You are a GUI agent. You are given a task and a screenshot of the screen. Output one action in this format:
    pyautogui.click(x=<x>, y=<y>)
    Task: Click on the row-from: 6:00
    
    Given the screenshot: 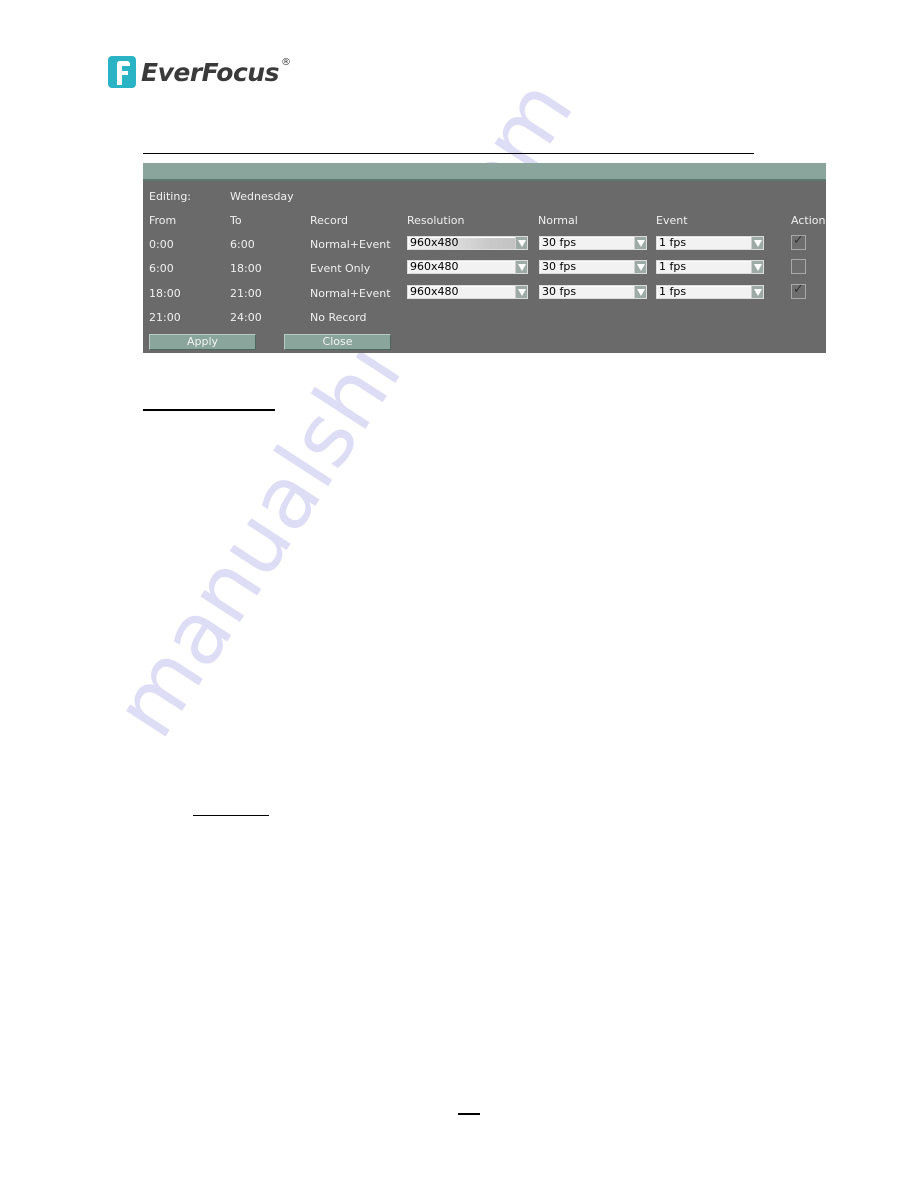 What is the action you would take?
    pyautogui.click(x=161, y=268)
    